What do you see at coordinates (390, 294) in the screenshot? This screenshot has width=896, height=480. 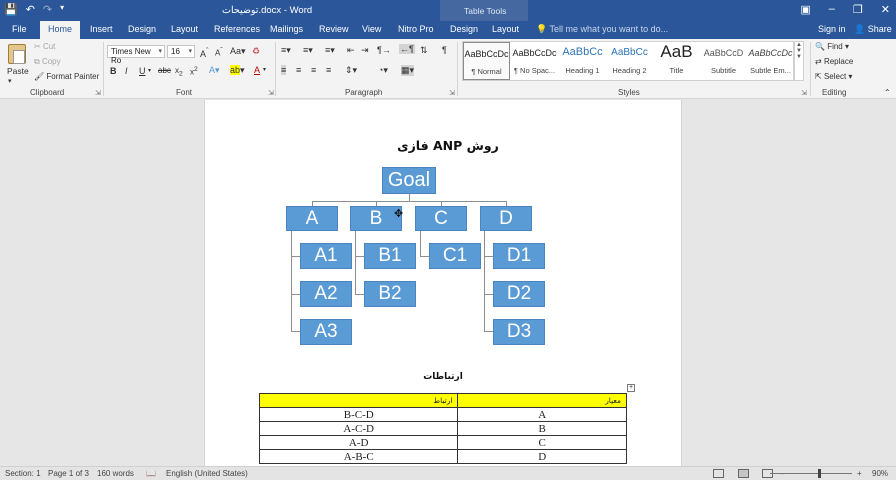 I see `diagram-node-b2: B2` at bounding box center [390, 294].